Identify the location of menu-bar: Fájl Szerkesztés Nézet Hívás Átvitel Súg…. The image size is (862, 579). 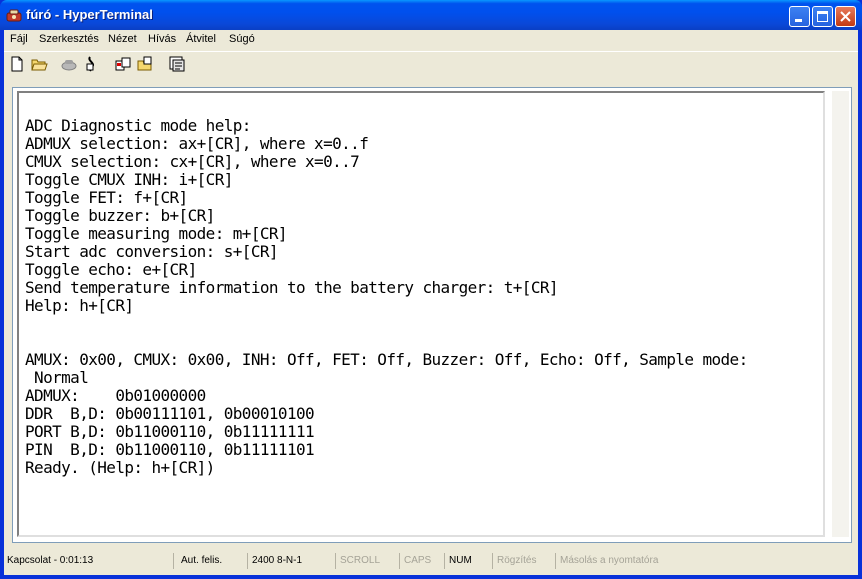
(431, 40).